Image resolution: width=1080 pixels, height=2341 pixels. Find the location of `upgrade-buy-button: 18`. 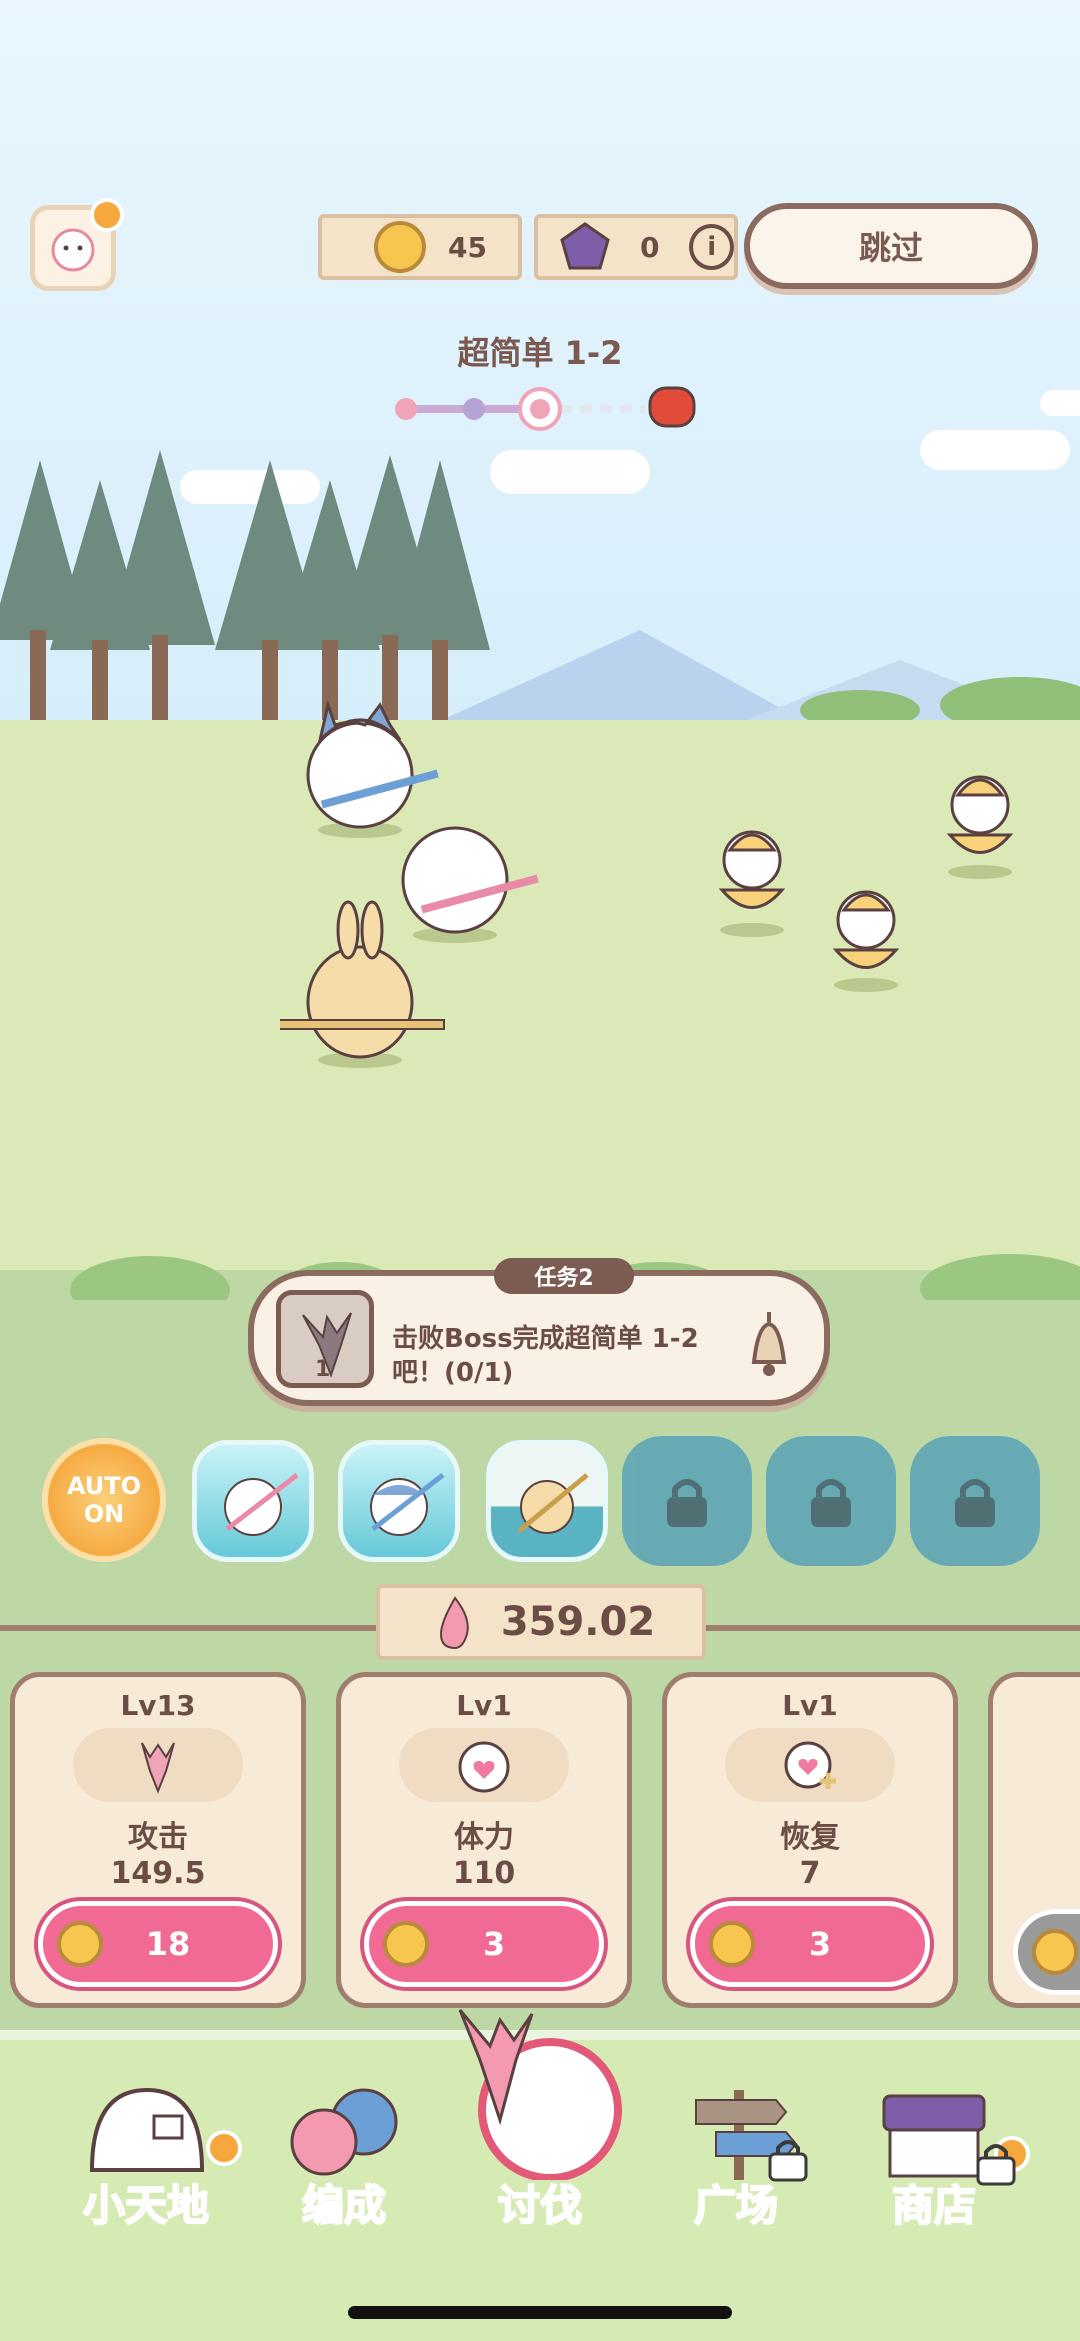

upgrade-buy-button: 18 is located at coordinates (158, 1944).